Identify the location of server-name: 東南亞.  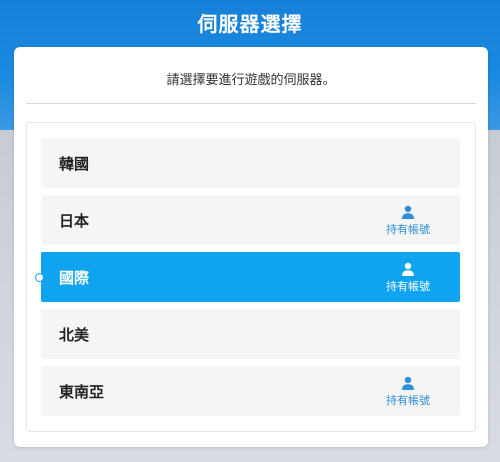
(82, 392).